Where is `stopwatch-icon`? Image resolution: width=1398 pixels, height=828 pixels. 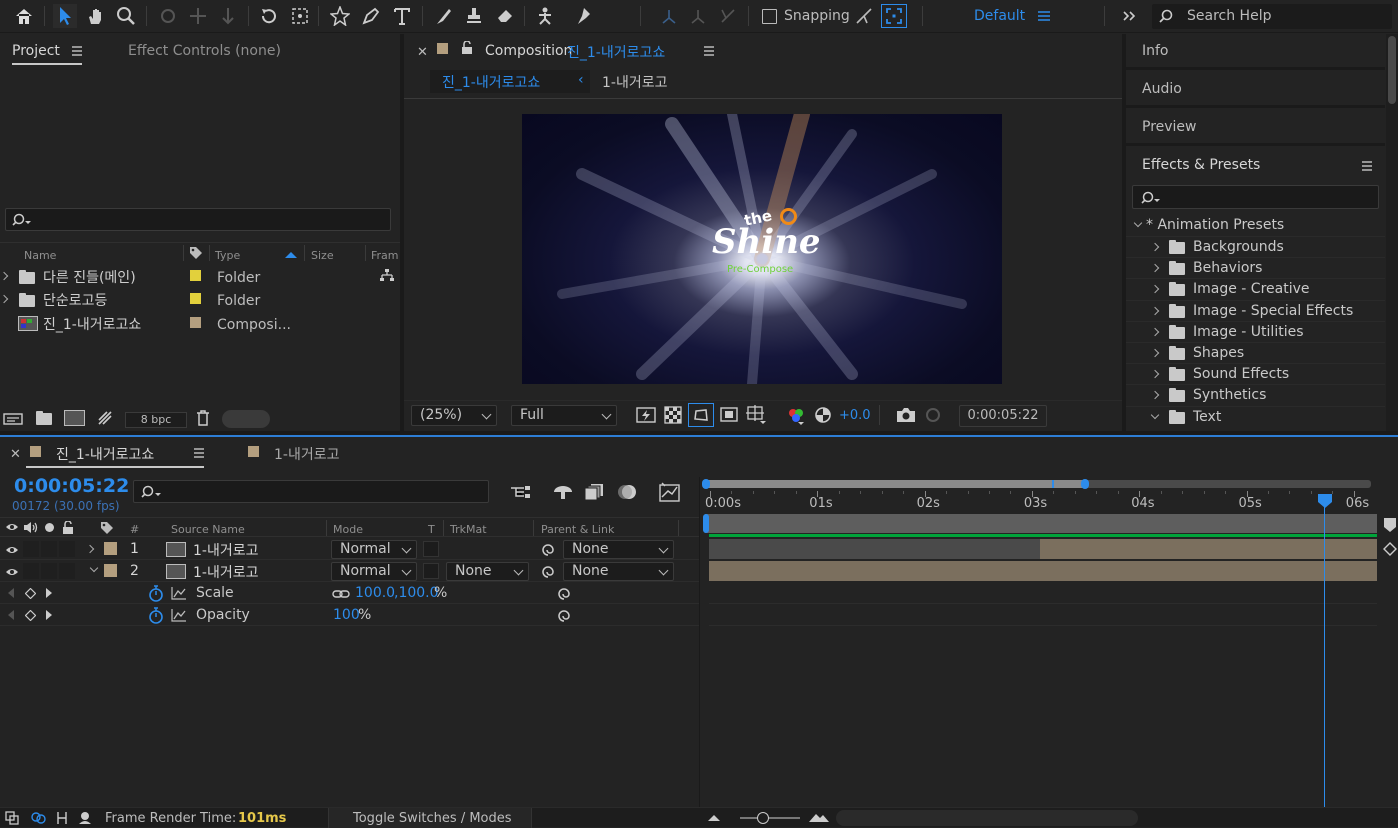 stopwatch-icon is located at coordinates (156, 593).